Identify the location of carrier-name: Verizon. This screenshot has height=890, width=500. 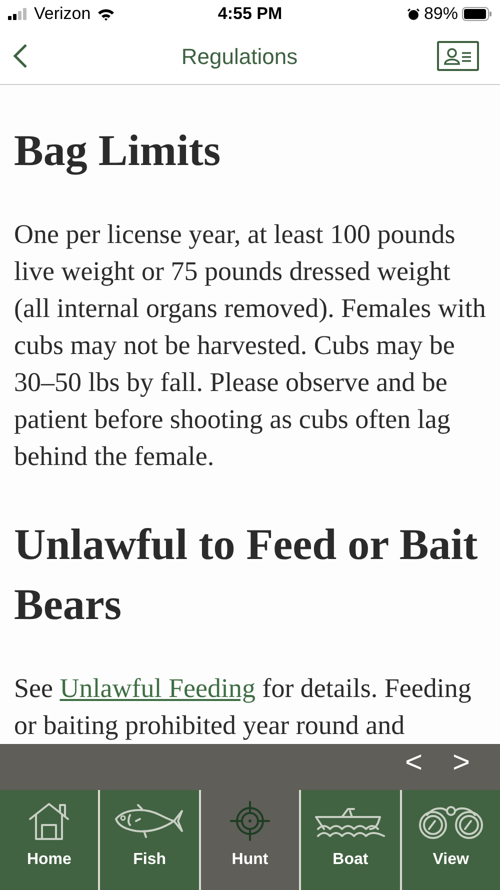
(62, 14).